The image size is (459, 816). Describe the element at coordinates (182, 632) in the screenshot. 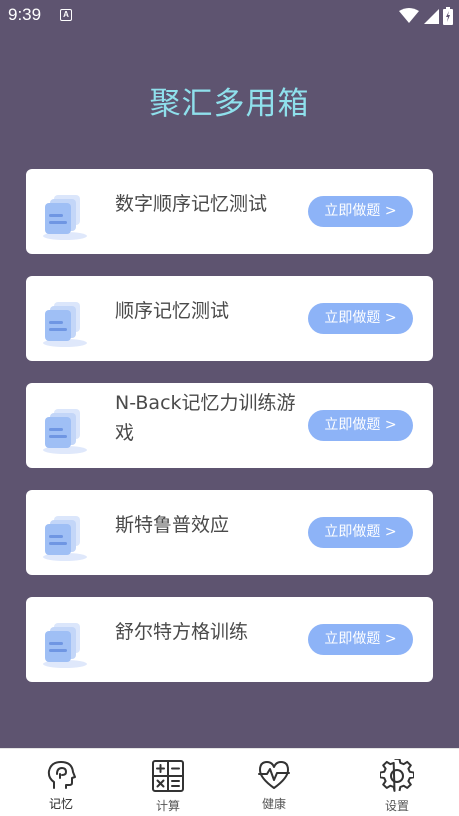

I see `card-title: 舒尔特方格训练` at that location.